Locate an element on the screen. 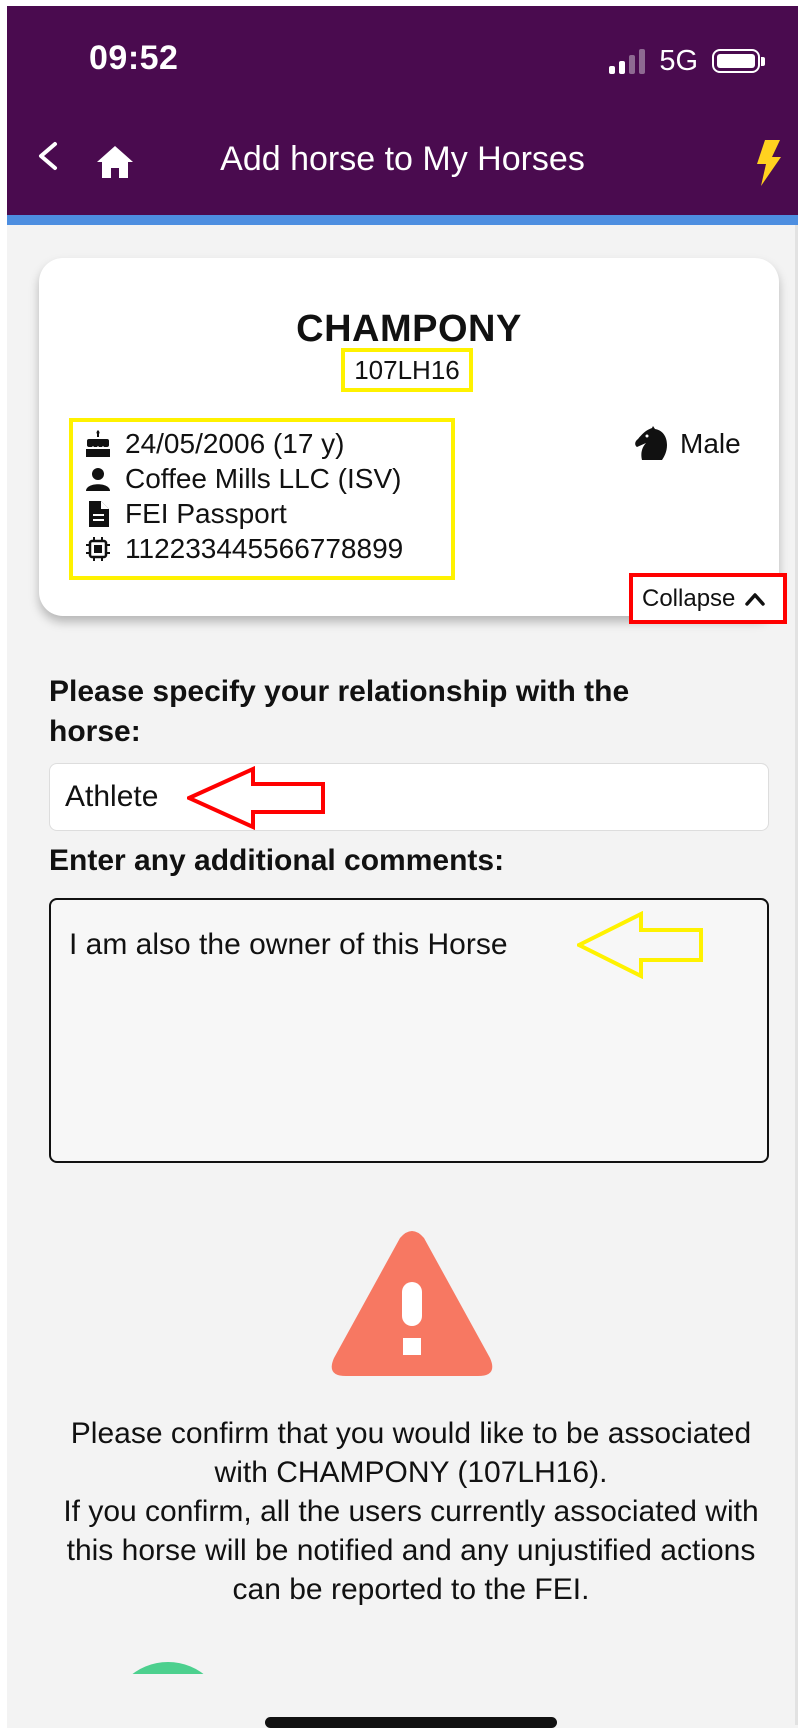 This screenshot has height=1728, width=798. network-type: 5G is located at coordinates (678, 60).